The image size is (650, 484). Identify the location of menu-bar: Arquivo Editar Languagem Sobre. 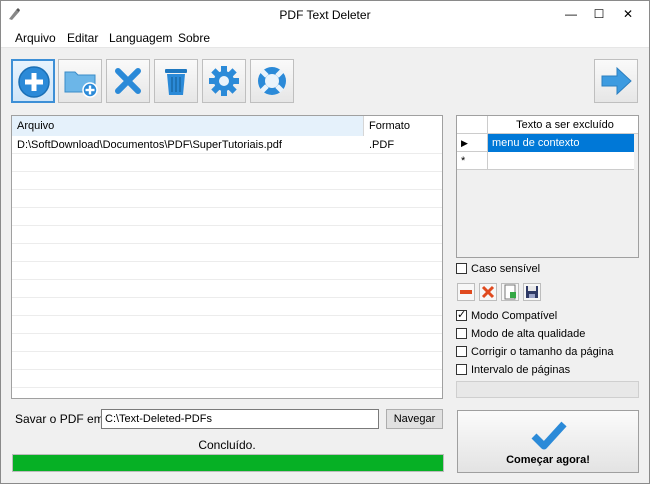
(325, 38).